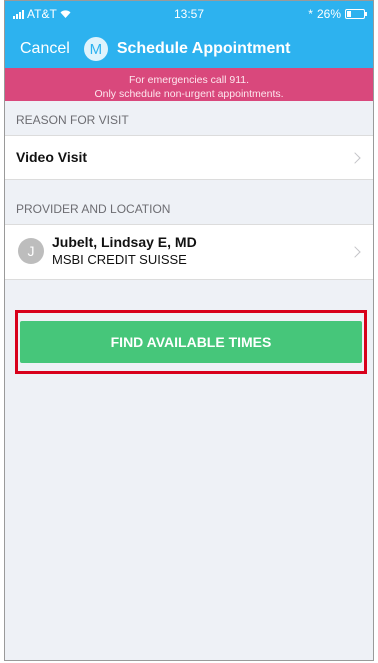 This screenshot has width=378, height=663. Describe the element at coordinates (328, 14) in the screenshot. I see `battery-percent: 26%` at that location.